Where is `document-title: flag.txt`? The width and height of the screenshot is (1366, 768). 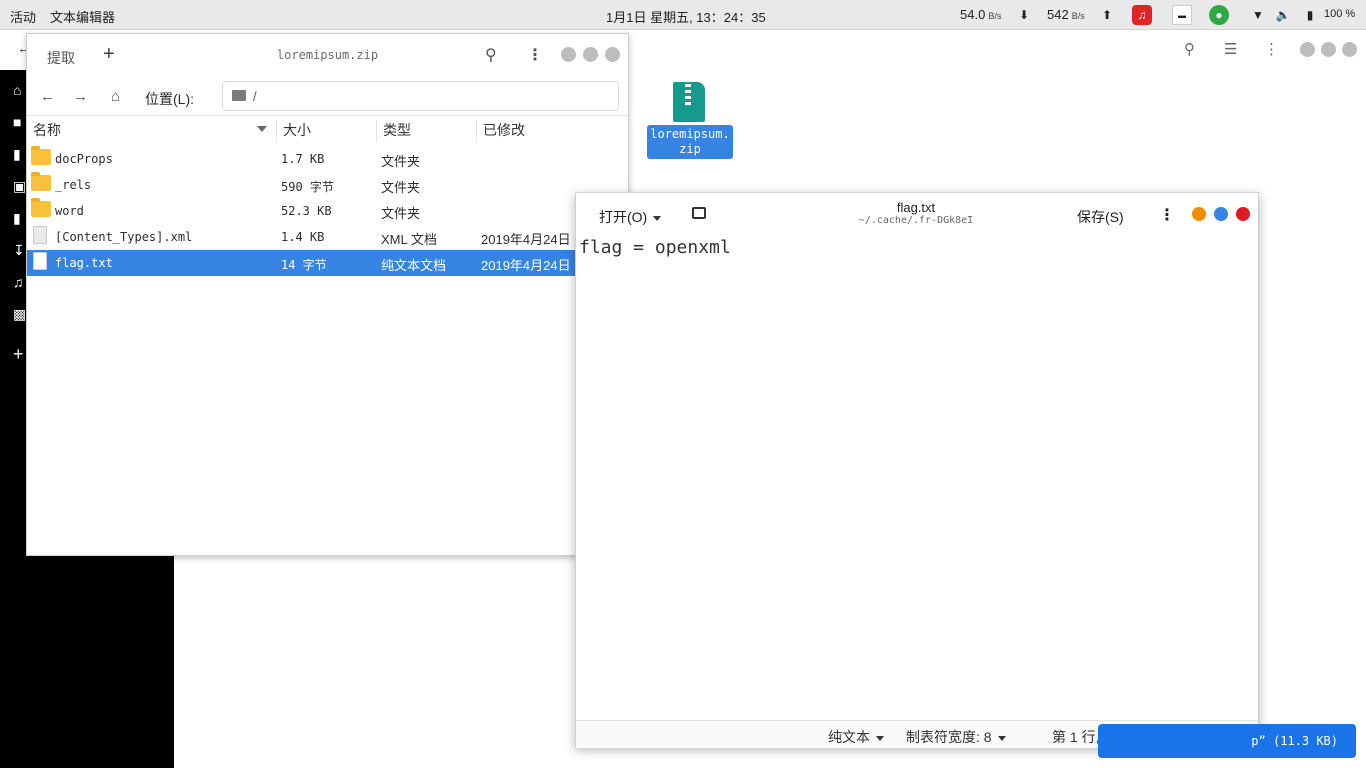 document-title: flag.txt is located at coordinates (916, 207).